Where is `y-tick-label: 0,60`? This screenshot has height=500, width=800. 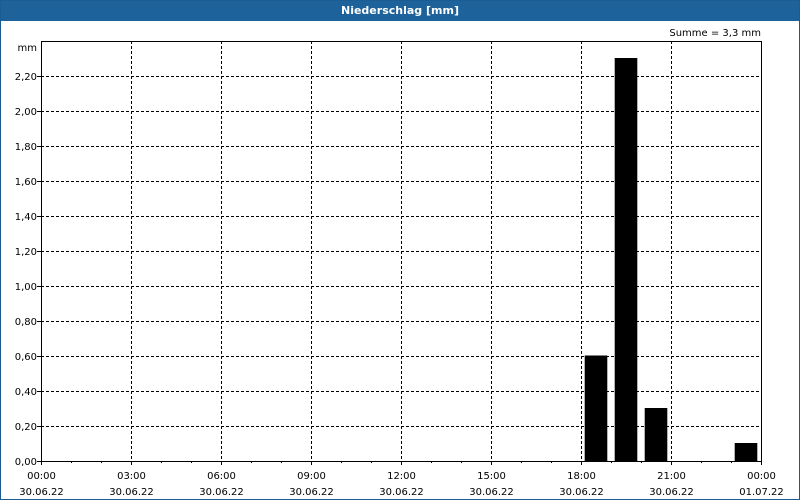
y-tick-label: 0,60 is located at coordinates (26, 357).